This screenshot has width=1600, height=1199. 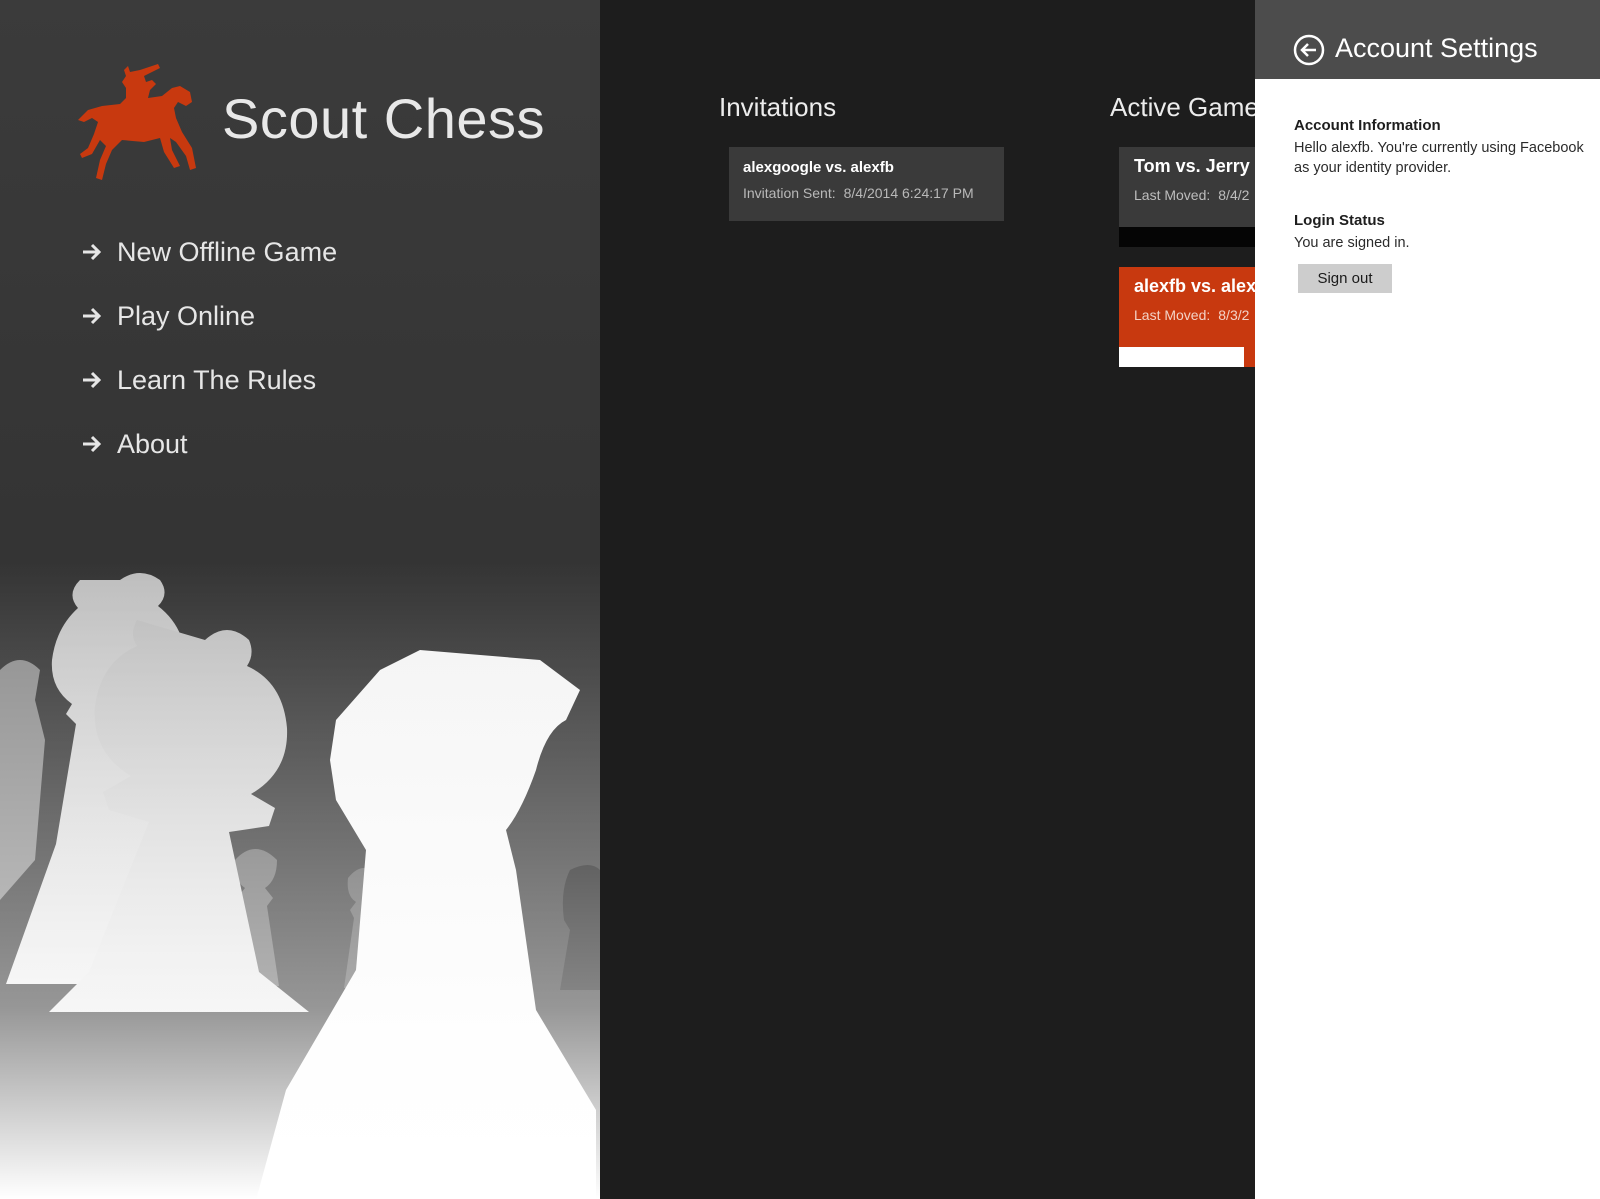 What do you see at coordinates (1192, 166) in the screenshot?
I see `game-card-title: Tom vs. Jerry` at bounding box center [1192, 166].